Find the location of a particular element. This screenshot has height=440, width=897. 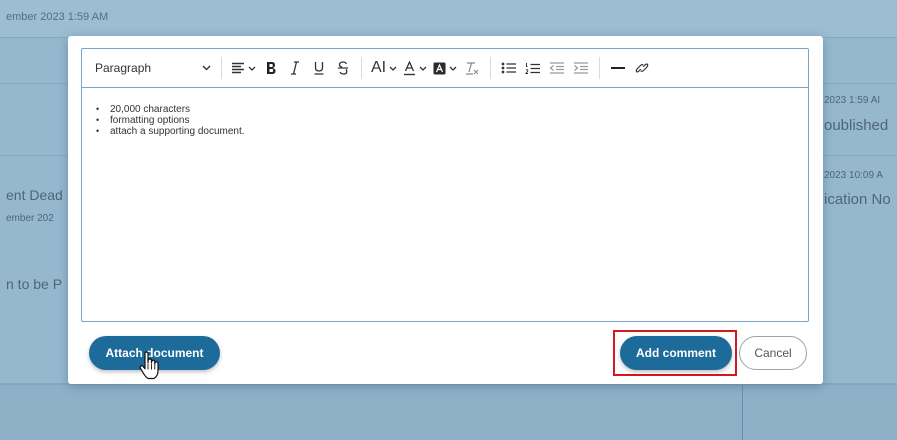

font-size-icon: AI is located at coordinates (379, 67).